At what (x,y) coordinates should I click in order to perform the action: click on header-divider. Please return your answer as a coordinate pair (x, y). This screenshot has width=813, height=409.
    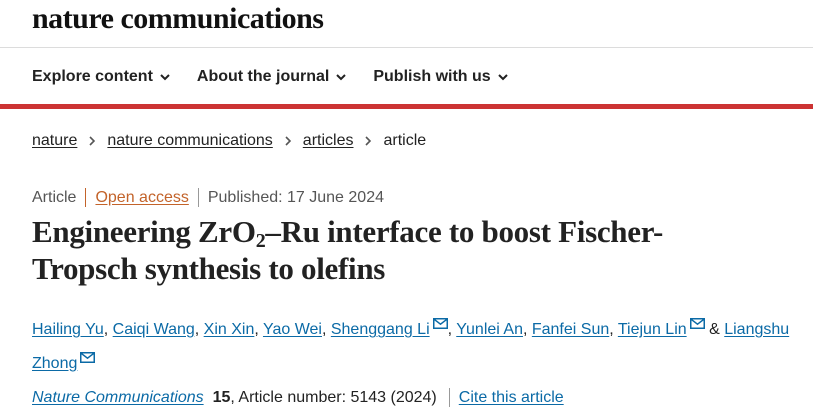
    Looking at the image, I should click on (406, 47).